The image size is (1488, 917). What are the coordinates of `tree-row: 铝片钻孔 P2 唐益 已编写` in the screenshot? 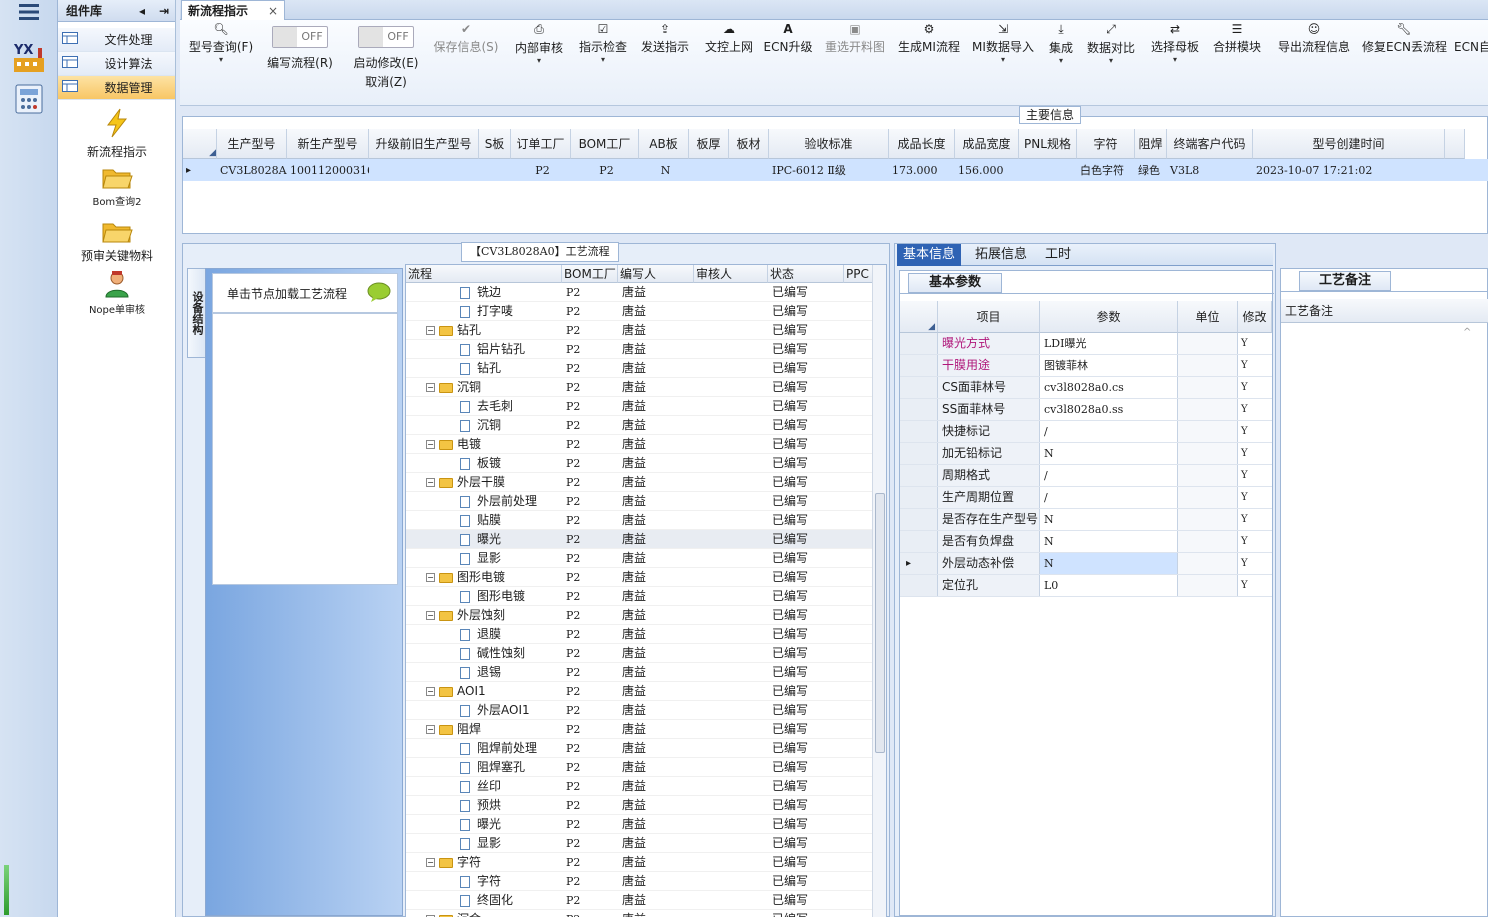 It's located at (641, 349).